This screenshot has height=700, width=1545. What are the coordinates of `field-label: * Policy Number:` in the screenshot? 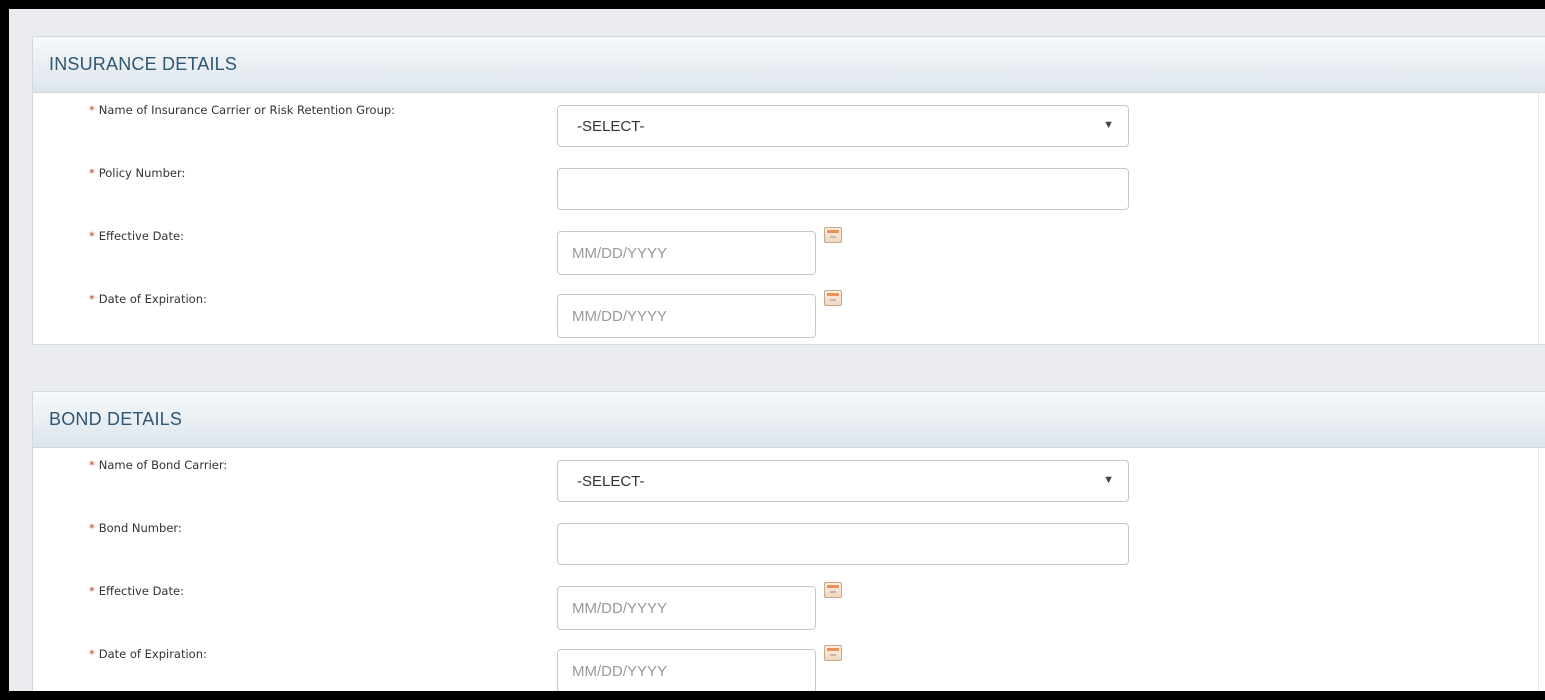 It's located at (137, 173).